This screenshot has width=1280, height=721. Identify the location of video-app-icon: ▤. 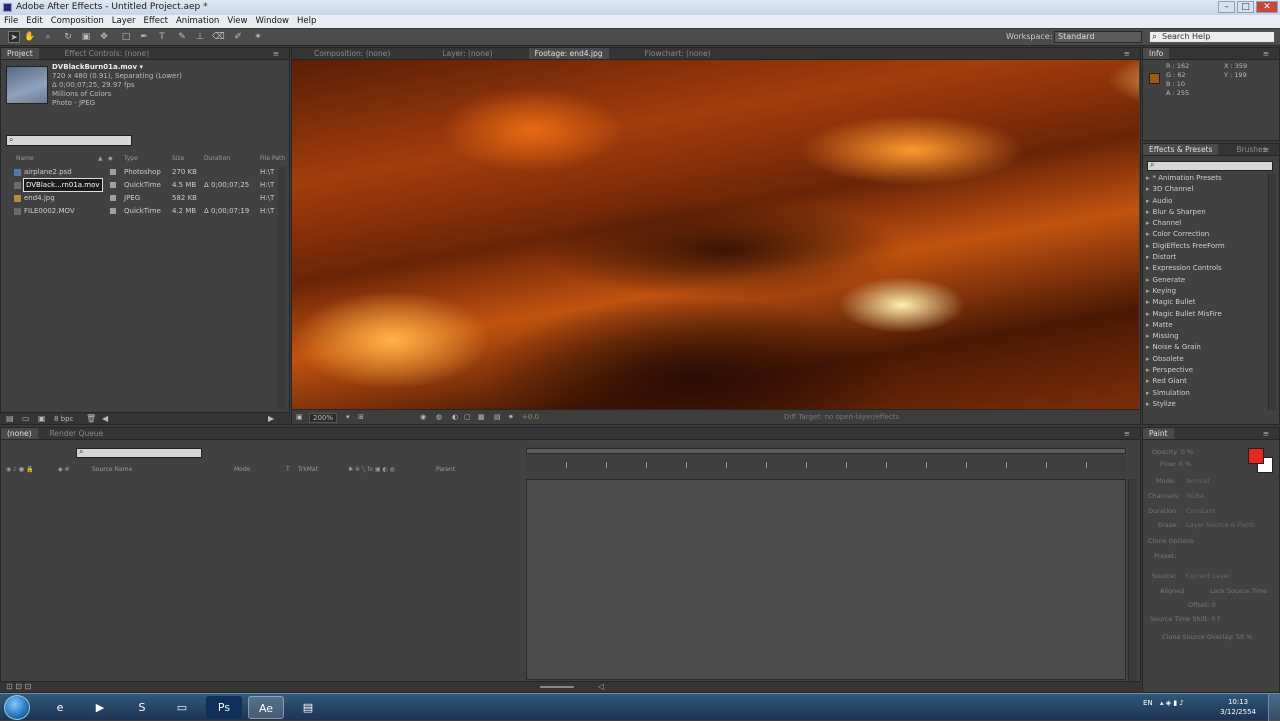
(308, 707).